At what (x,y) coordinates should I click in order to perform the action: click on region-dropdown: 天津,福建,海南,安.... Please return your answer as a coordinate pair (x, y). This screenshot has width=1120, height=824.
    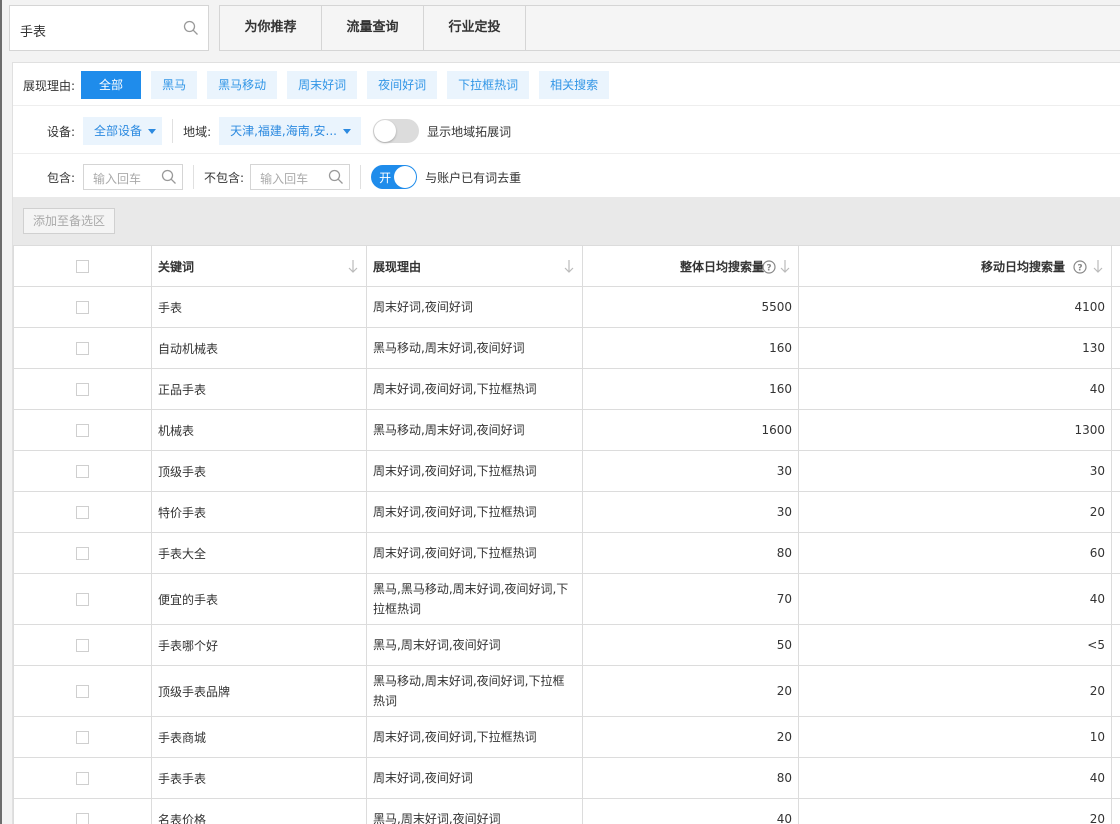
    Looking at the image, I should click on (290, 131).